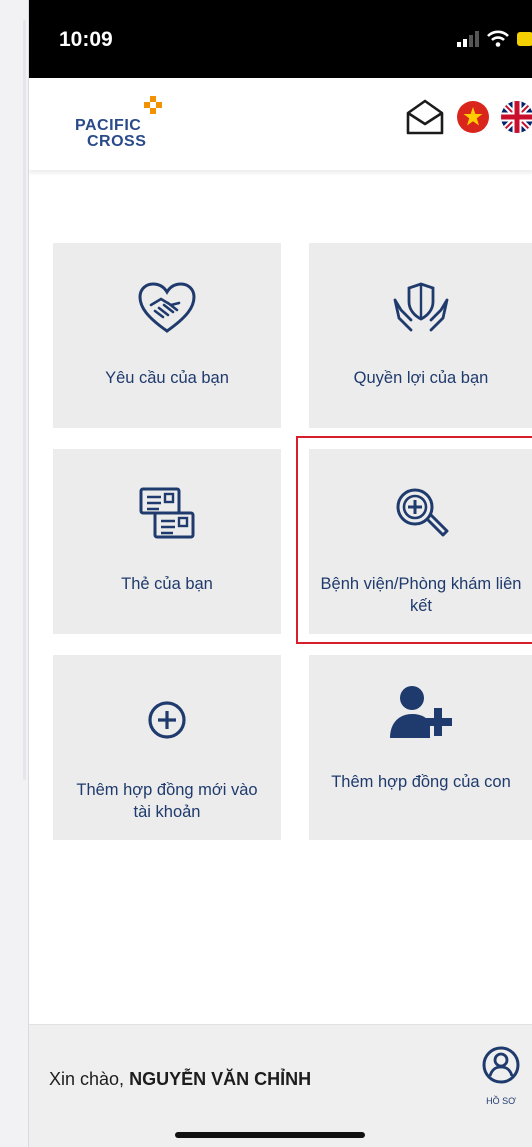 The height and width of the screenshot is (1147, 532). What do you see at coordinates (501, 1101) in the screenshot?
I see `profile-label: HỒ SƠ` at bounding box center [501, 1101].